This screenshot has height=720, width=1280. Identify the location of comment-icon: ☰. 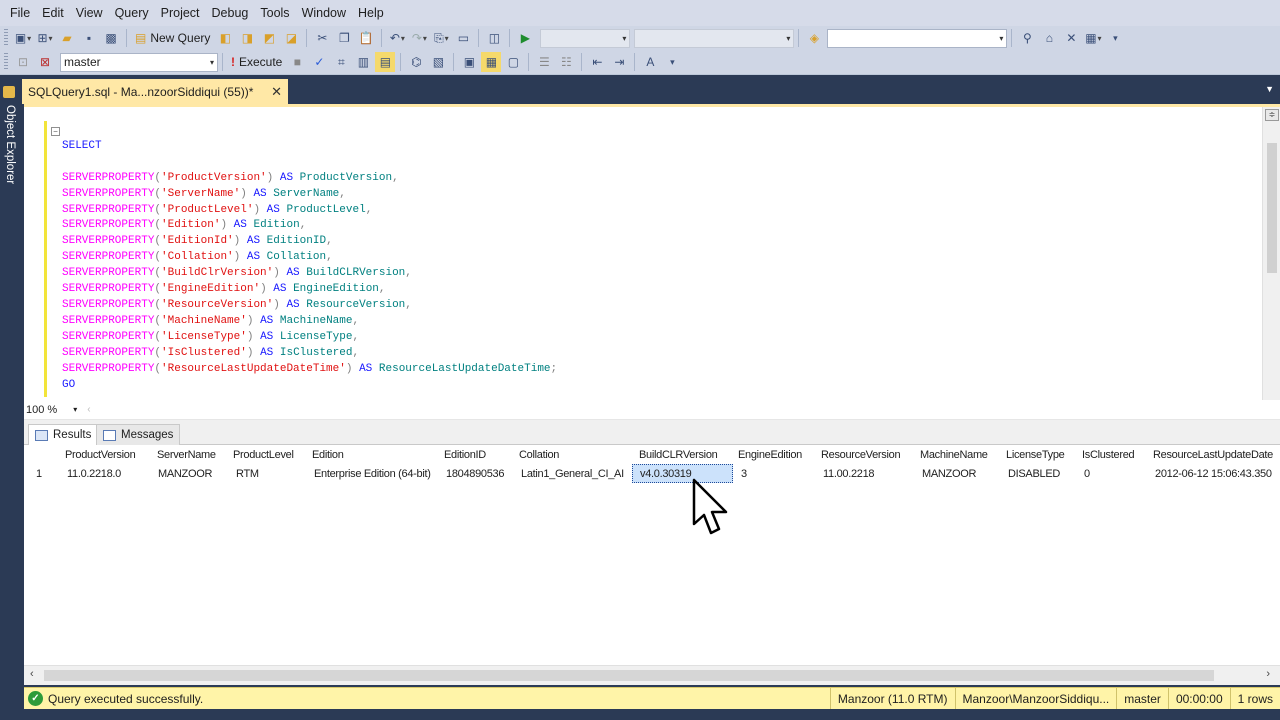
(544, 62).